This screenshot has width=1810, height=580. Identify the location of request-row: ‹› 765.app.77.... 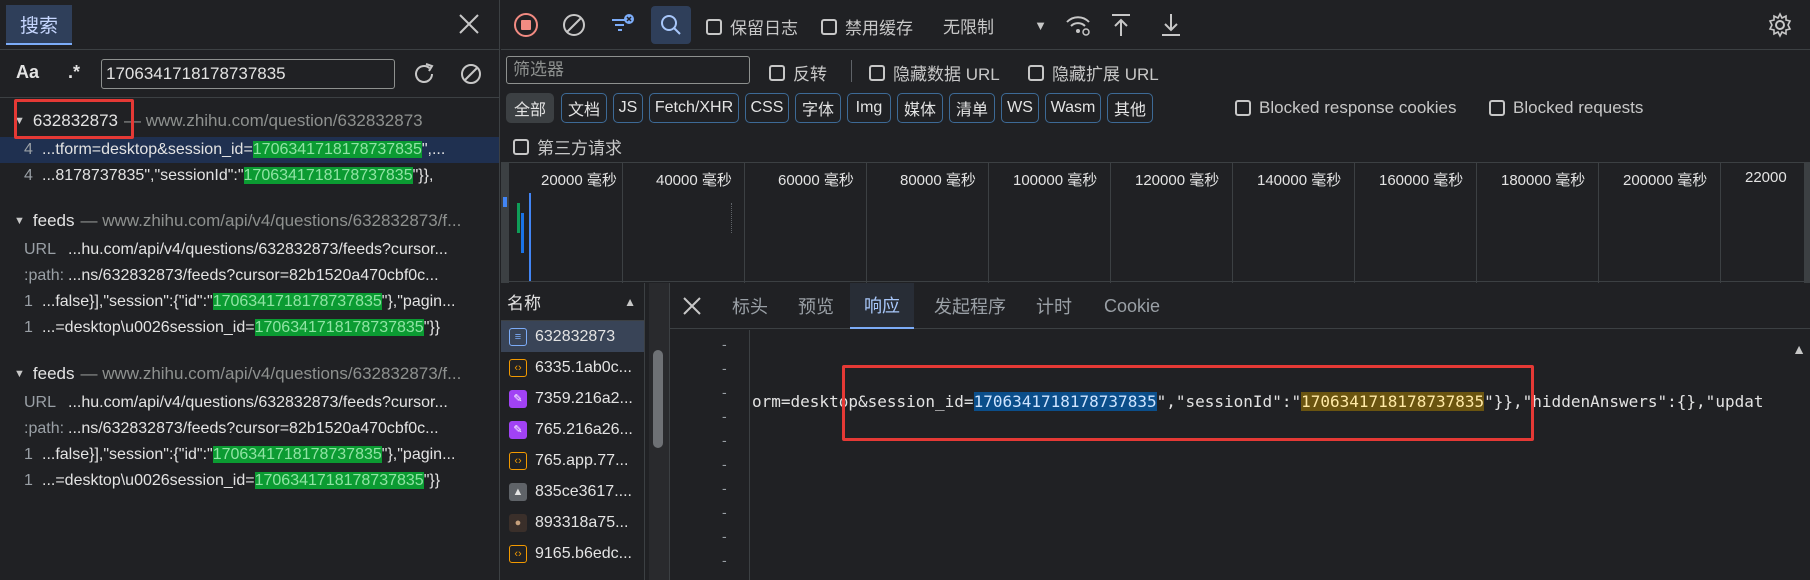
(572, 460).